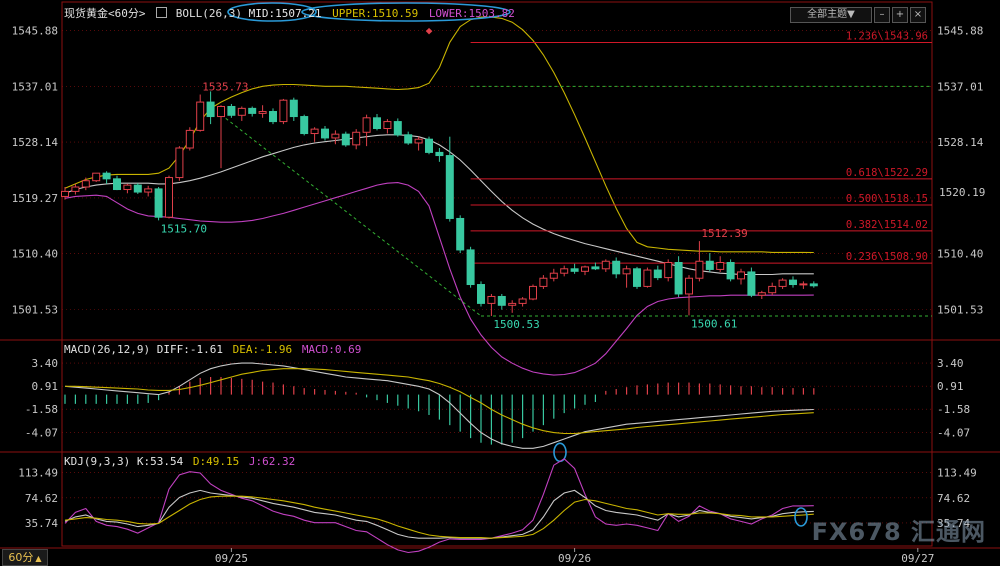  What do you see at coordinates (471, 13) in the screenshot?
I see `boll-lower: LOWER:1503.82` at bounding box center [471, 13].